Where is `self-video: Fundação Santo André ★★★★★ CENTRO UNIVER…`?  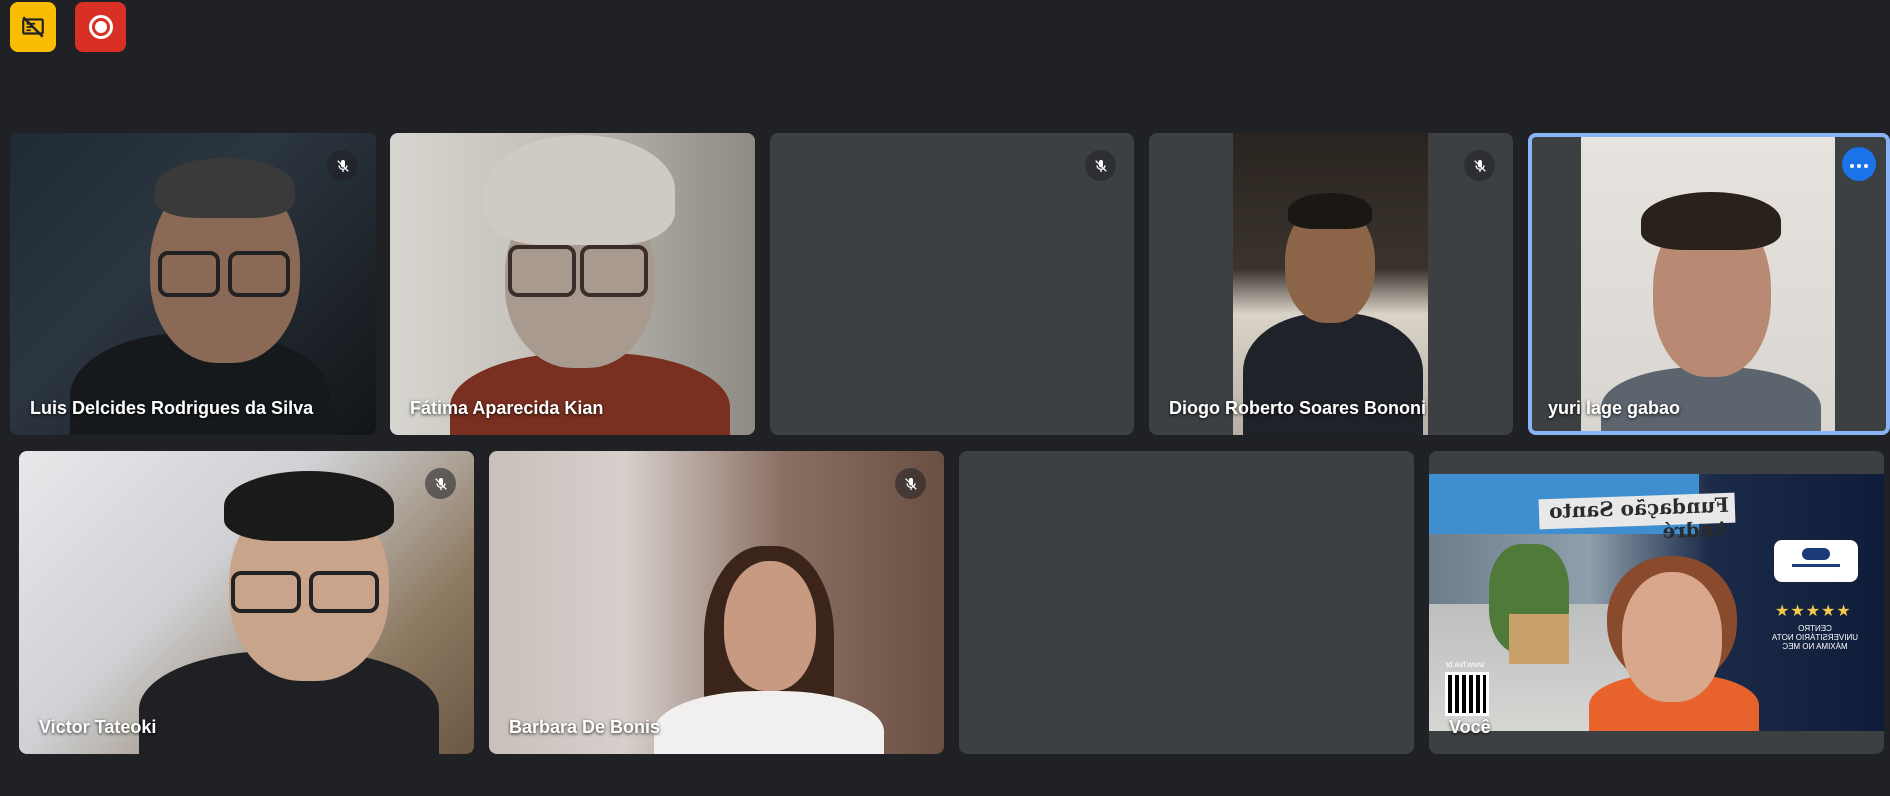
self-video: Fundação Santo André ★★★★★ CENTRO UNIVER… is located at coordinates (1656, 602).